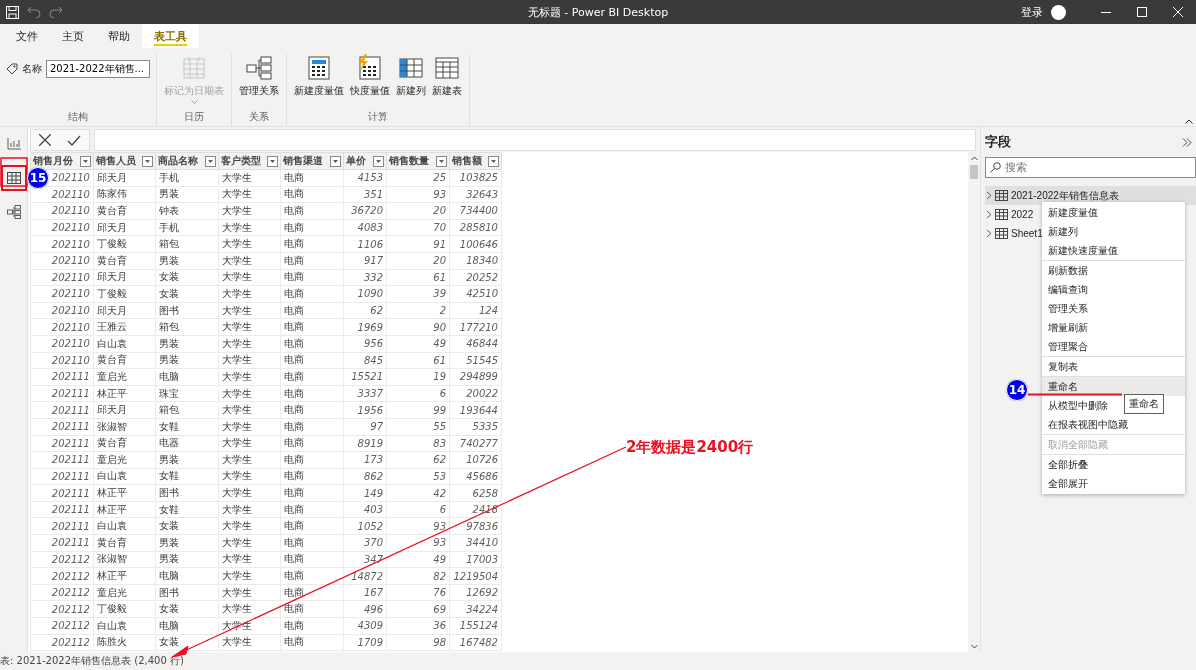 The width and height of the screenshot is (1196, 670). Describe the element at coordinates (370, 76) in the screenshot. I see `ribbon-button: 快度量值` at that location.